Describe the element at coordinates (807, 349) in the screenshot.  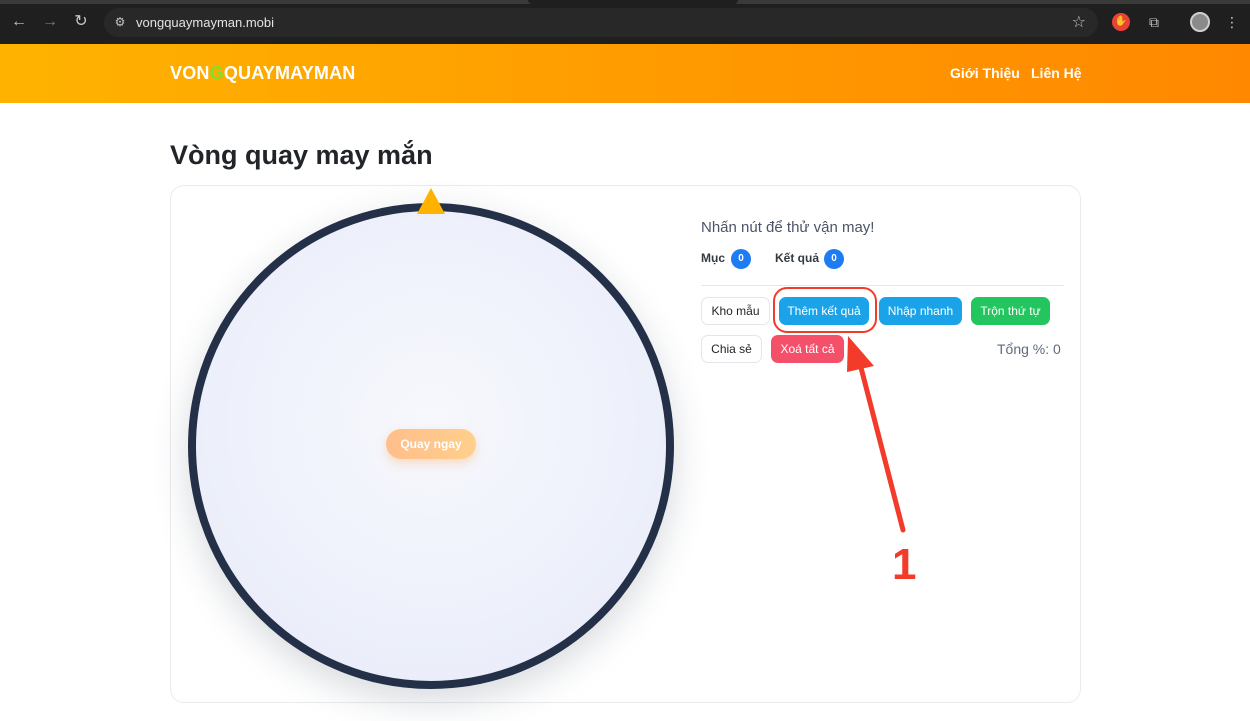
I see `clear-all-button: Xoá tất cả` at that location.